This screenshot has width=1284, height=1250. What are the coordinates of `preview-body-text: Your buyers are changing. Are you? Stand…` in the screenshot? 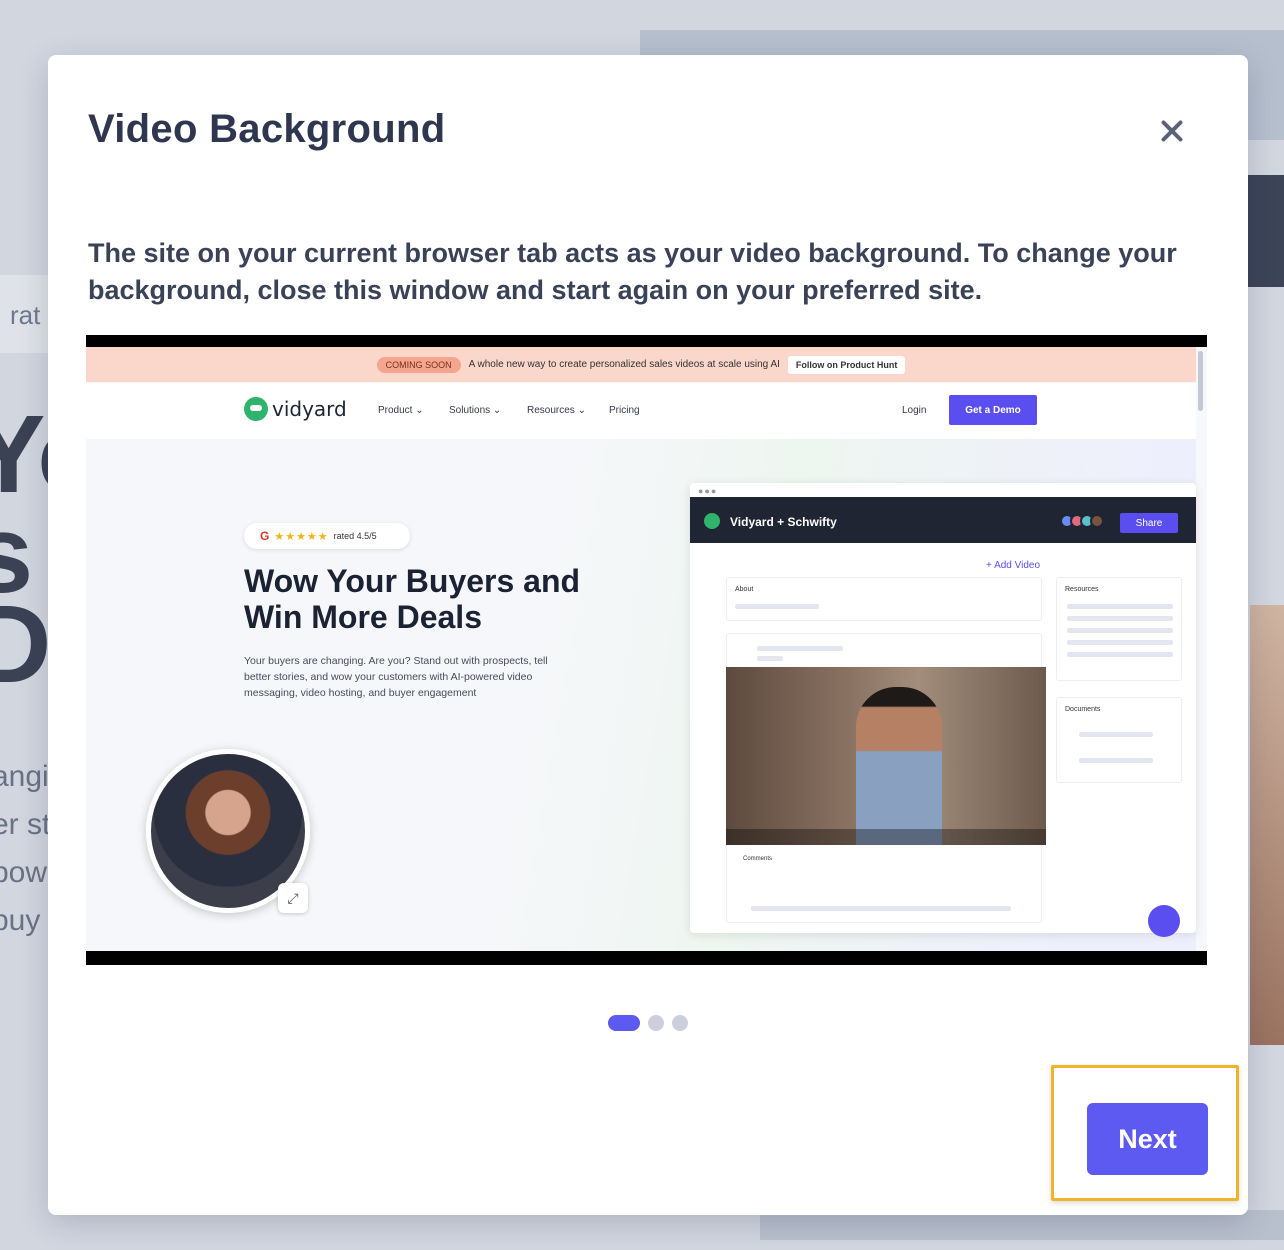 It's located at (396, 677).